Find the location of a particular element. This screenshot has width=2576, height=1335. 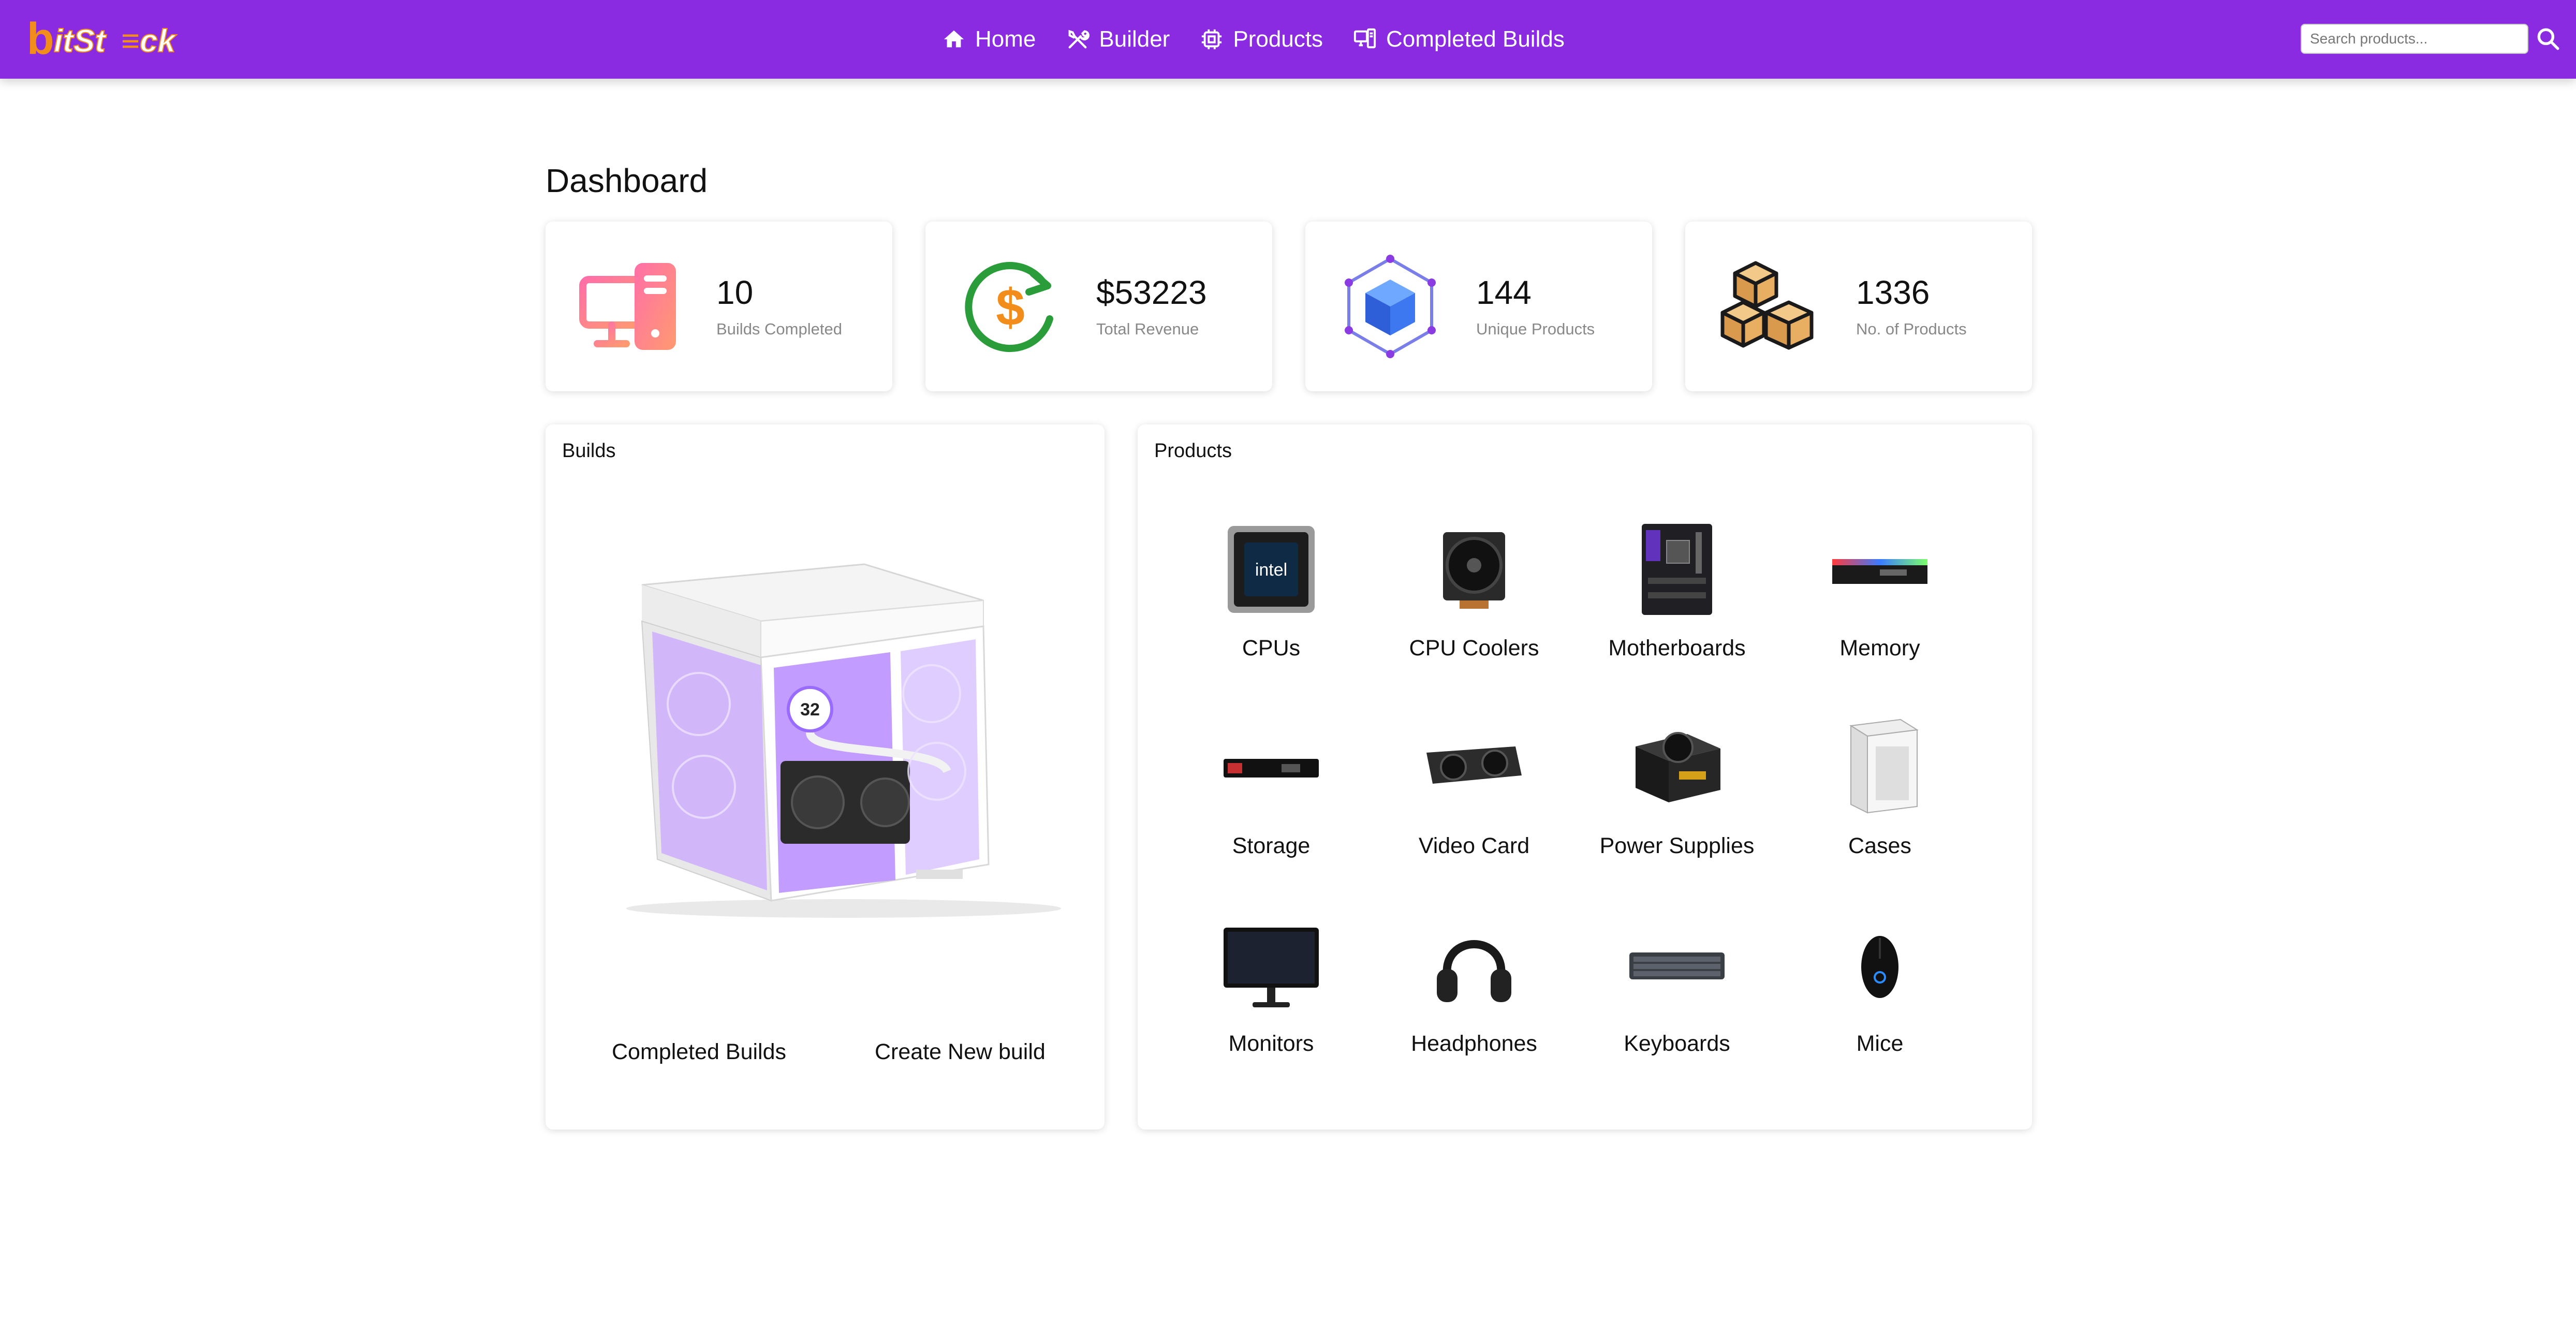

stat-card-builds-completed: 10 Builds Completed is located at coordinates (719, 307).